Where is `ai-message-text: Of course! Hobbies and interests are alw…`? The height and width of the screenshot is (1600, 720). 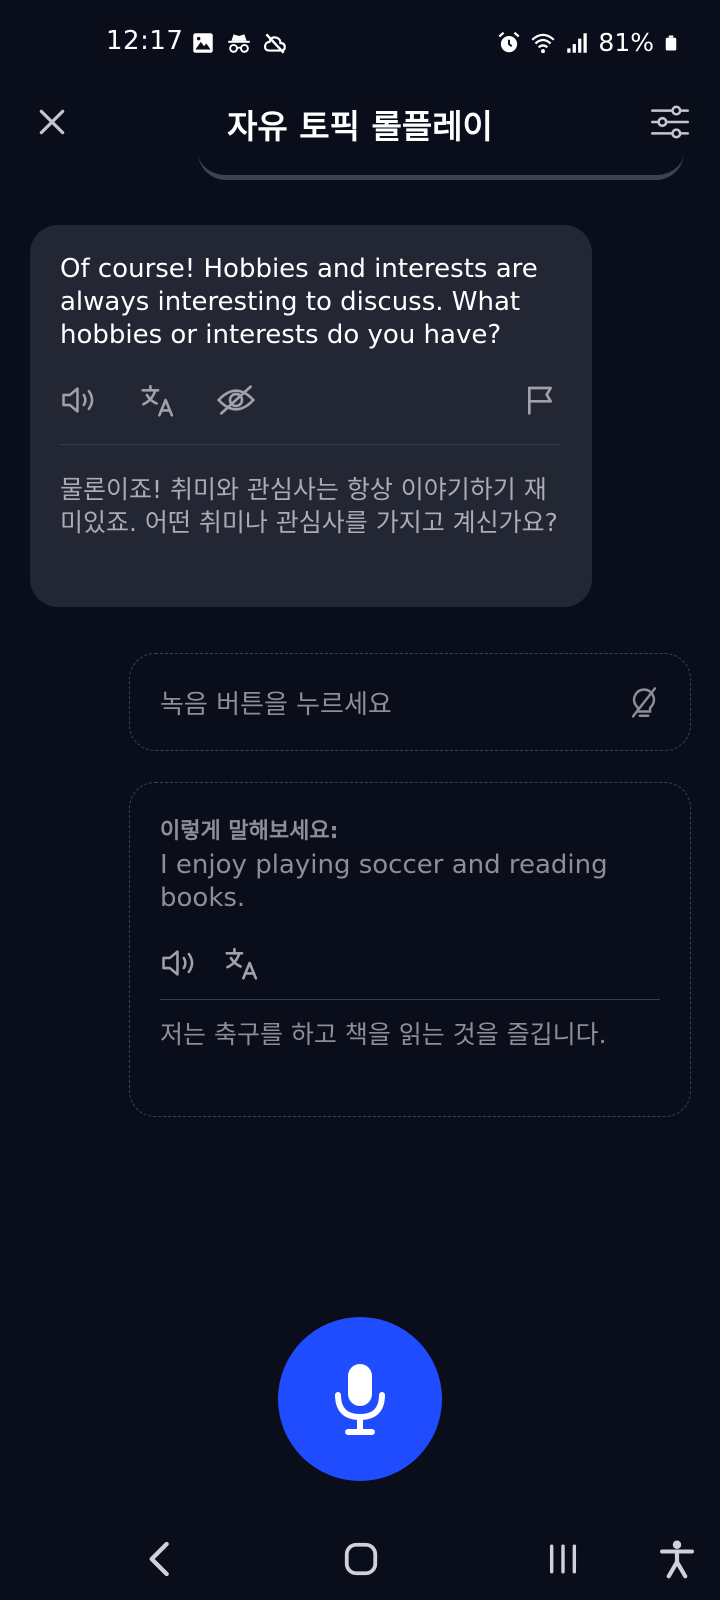
ai-message-text: Of course! Hobbies and interests are alw… is located at coordinates (299, 302).